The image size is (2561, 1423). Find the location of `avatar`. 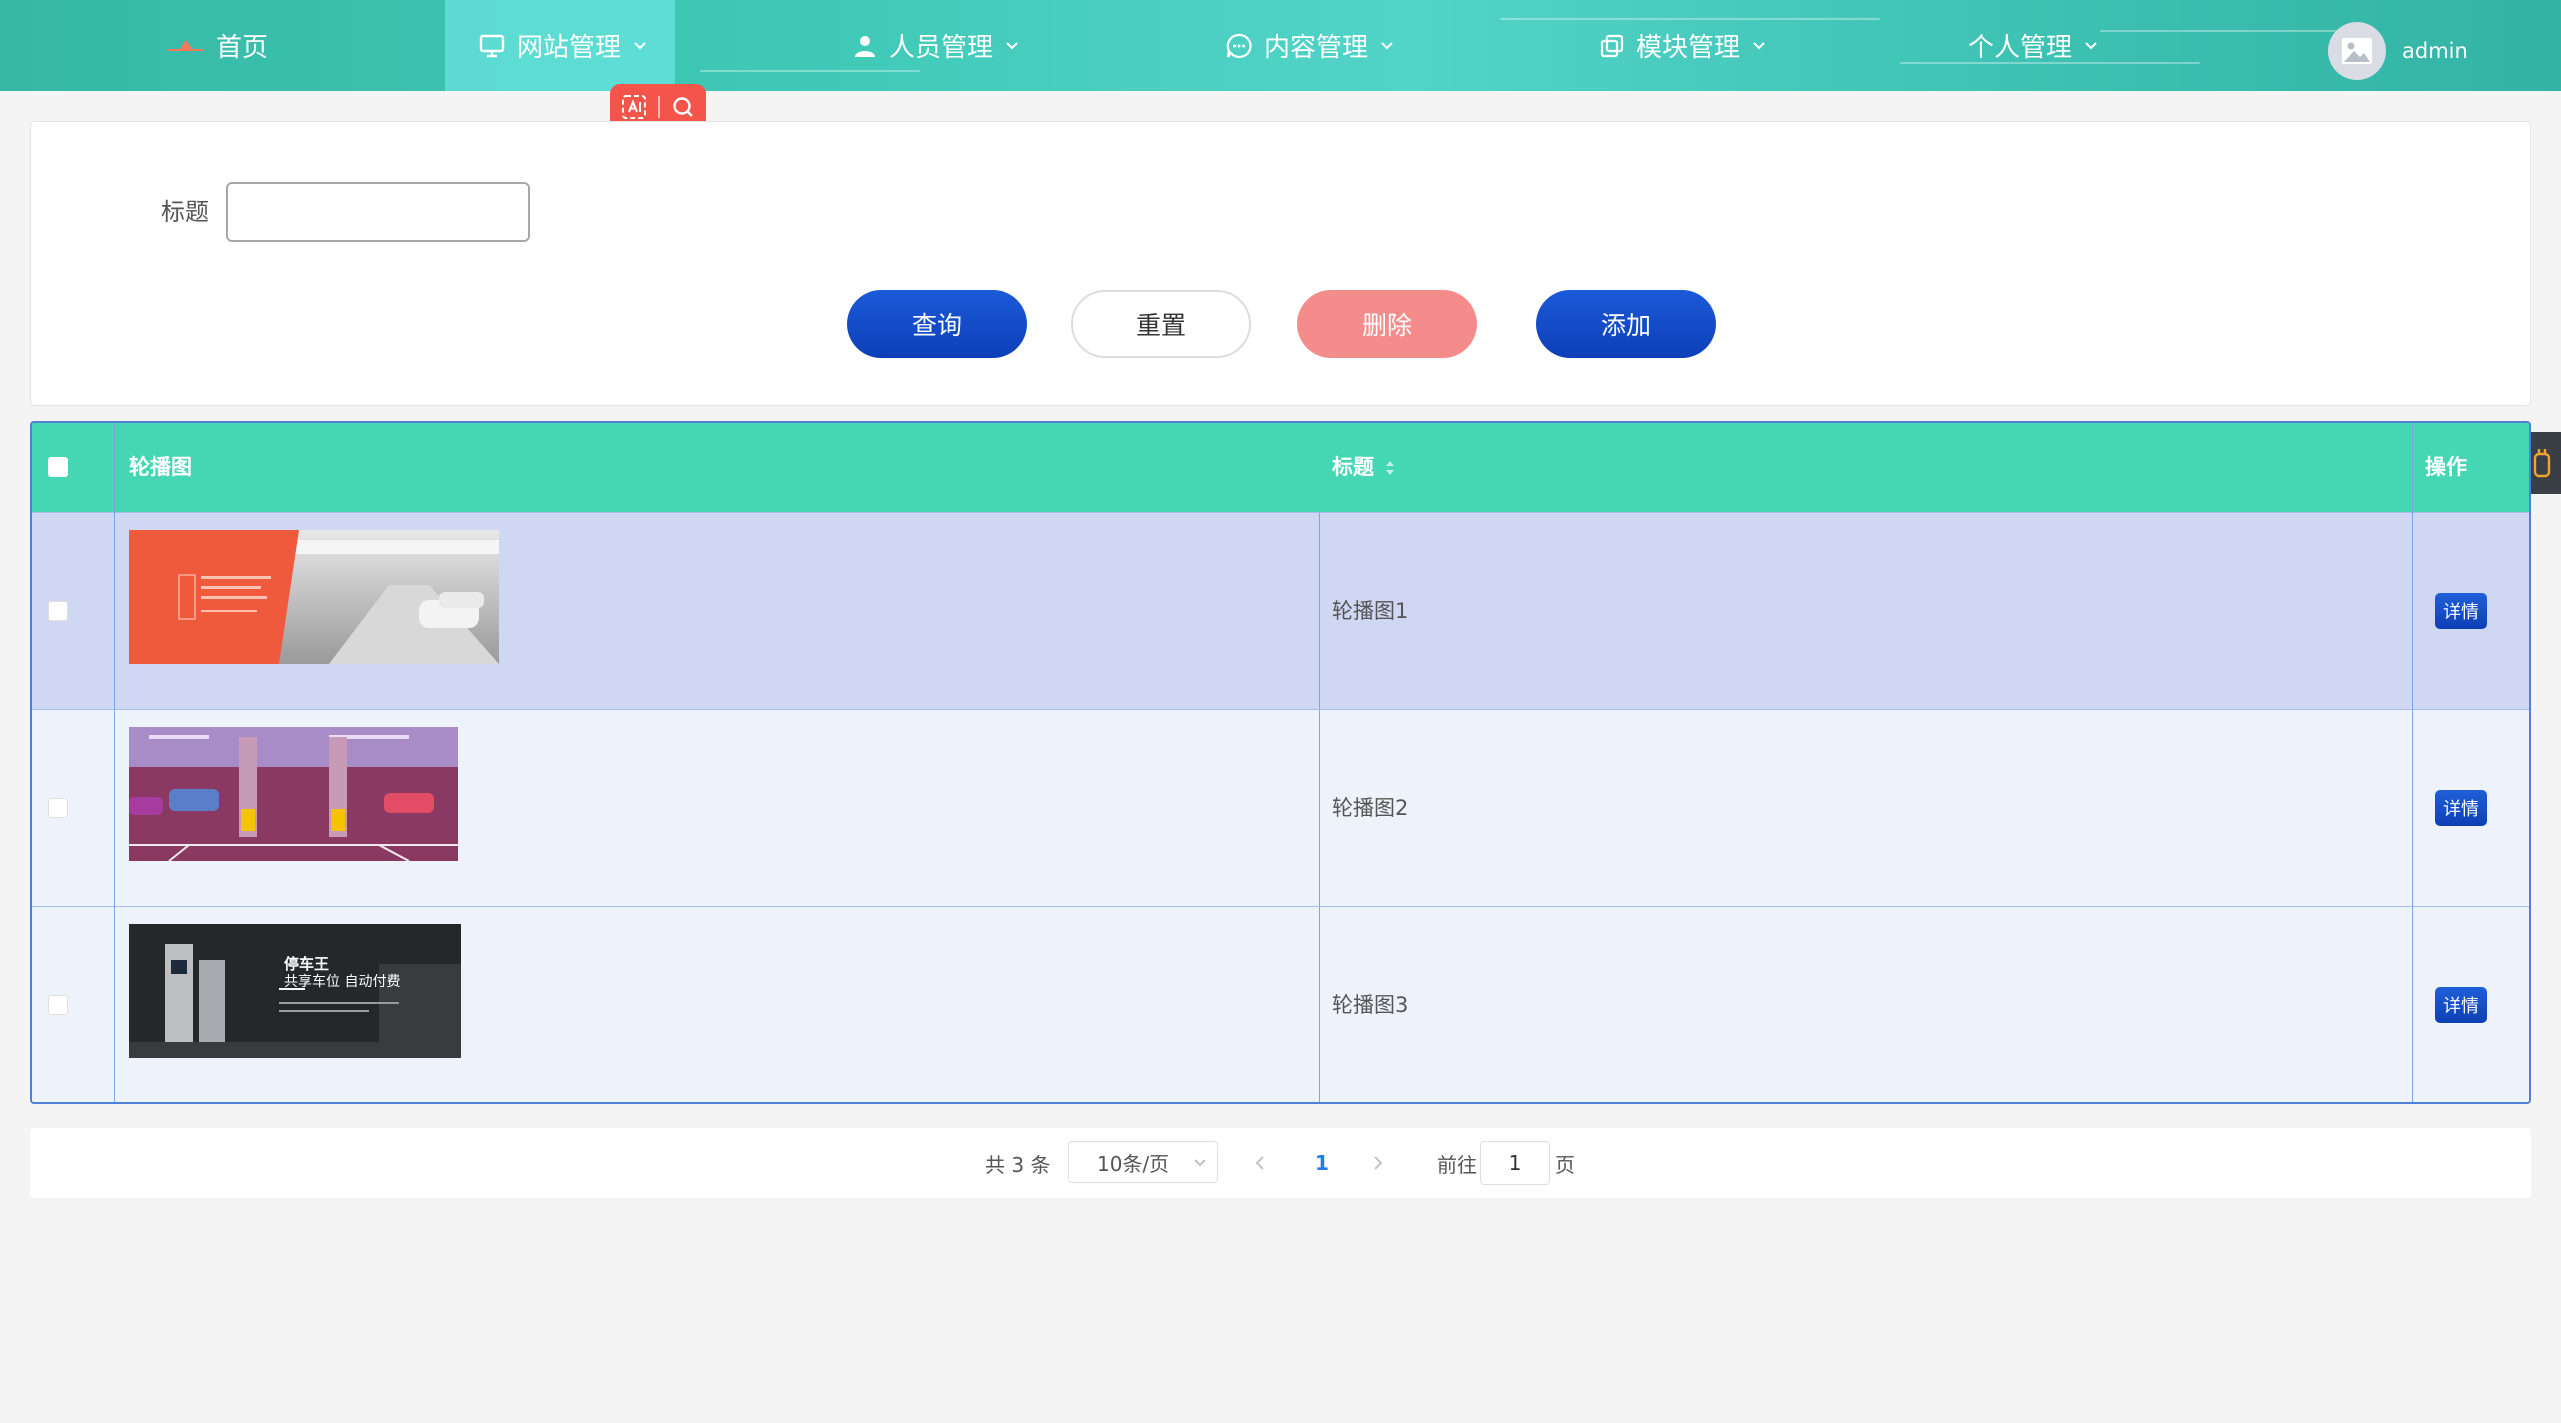

avatar is located at coordinates (2357, 51).